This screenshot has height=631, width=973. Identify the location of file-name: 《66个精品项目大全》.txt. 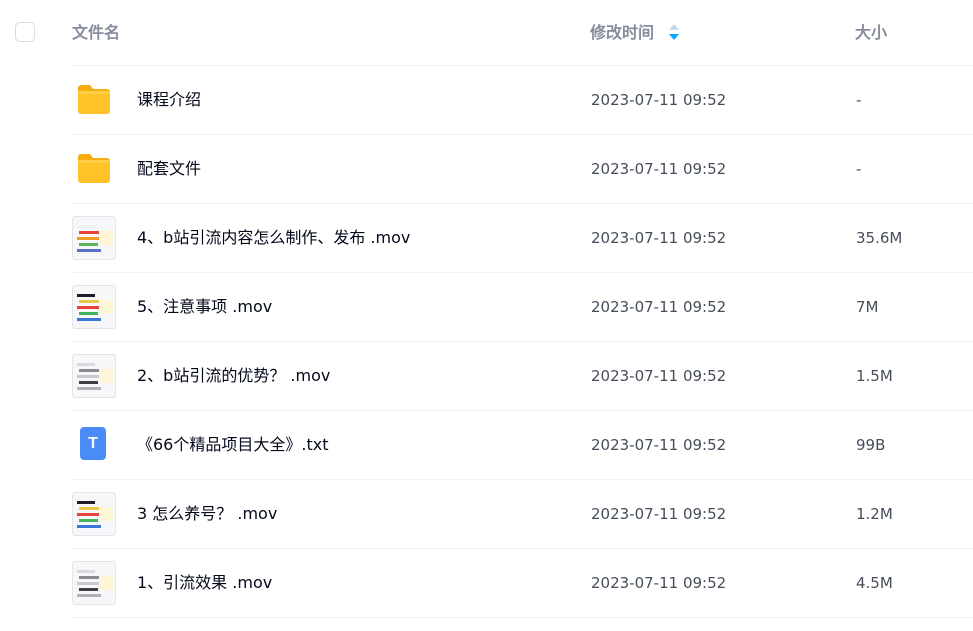
(232, 445).